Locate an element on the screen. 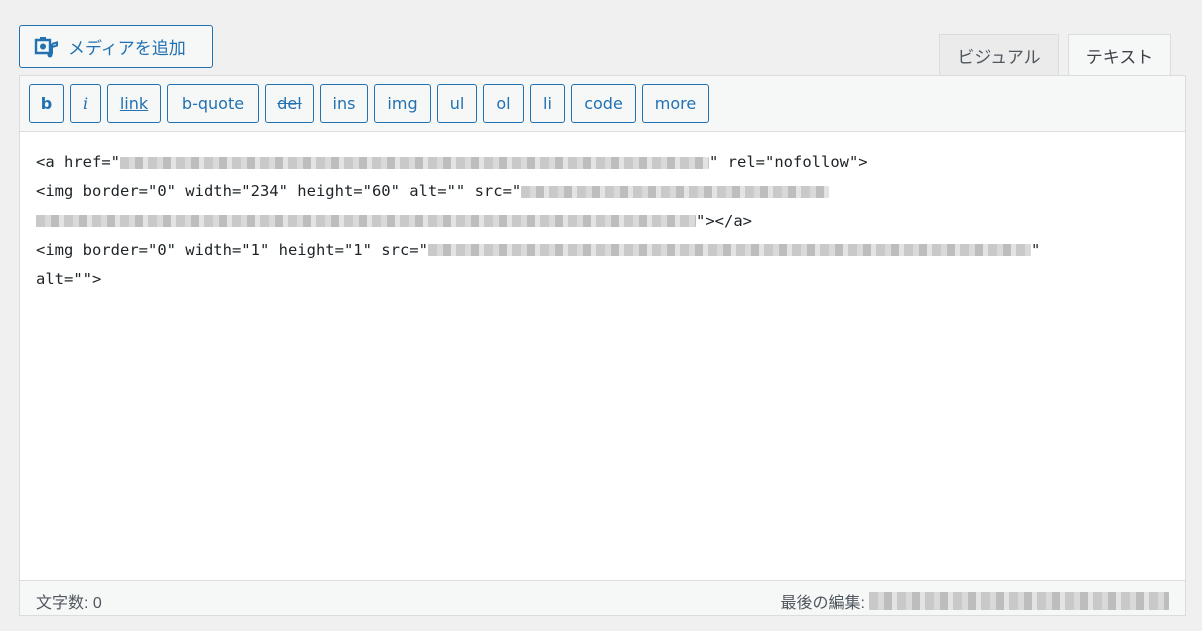  add-media-button: メディアを追加 is located at coordinates (116, 46).